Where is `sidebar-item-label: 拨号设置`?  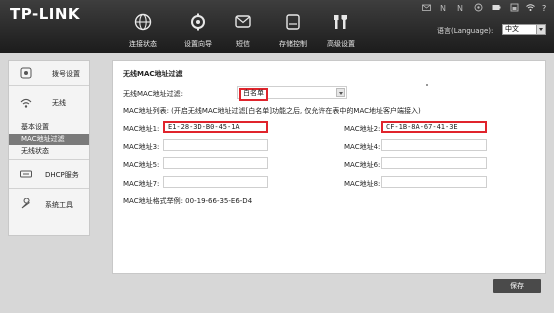
sidebar-item-label: 拨号设置 is located at coordinates (66, 74).